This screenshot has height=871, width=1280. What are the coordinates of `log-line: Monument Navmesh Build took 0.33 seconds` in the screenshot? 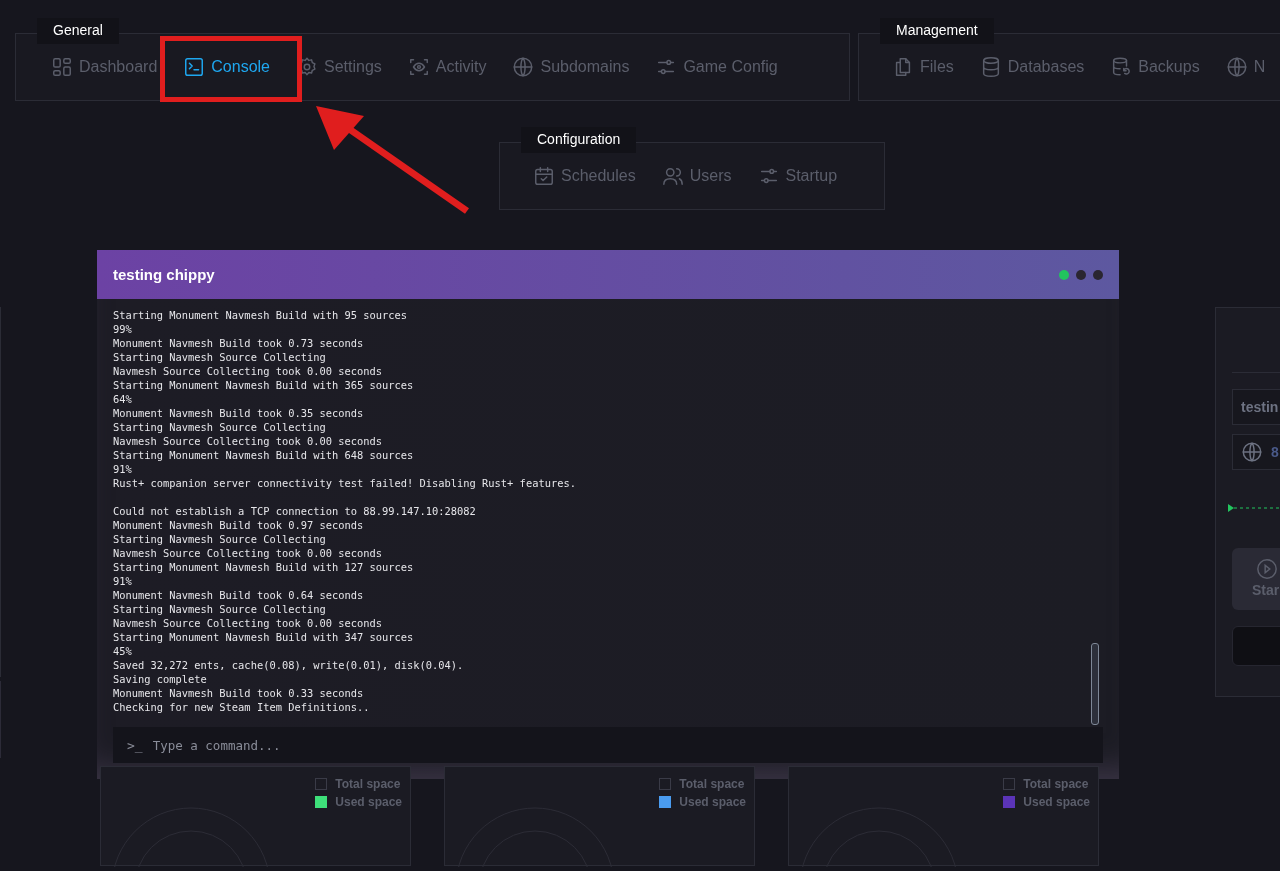 It's located at (239, 693).